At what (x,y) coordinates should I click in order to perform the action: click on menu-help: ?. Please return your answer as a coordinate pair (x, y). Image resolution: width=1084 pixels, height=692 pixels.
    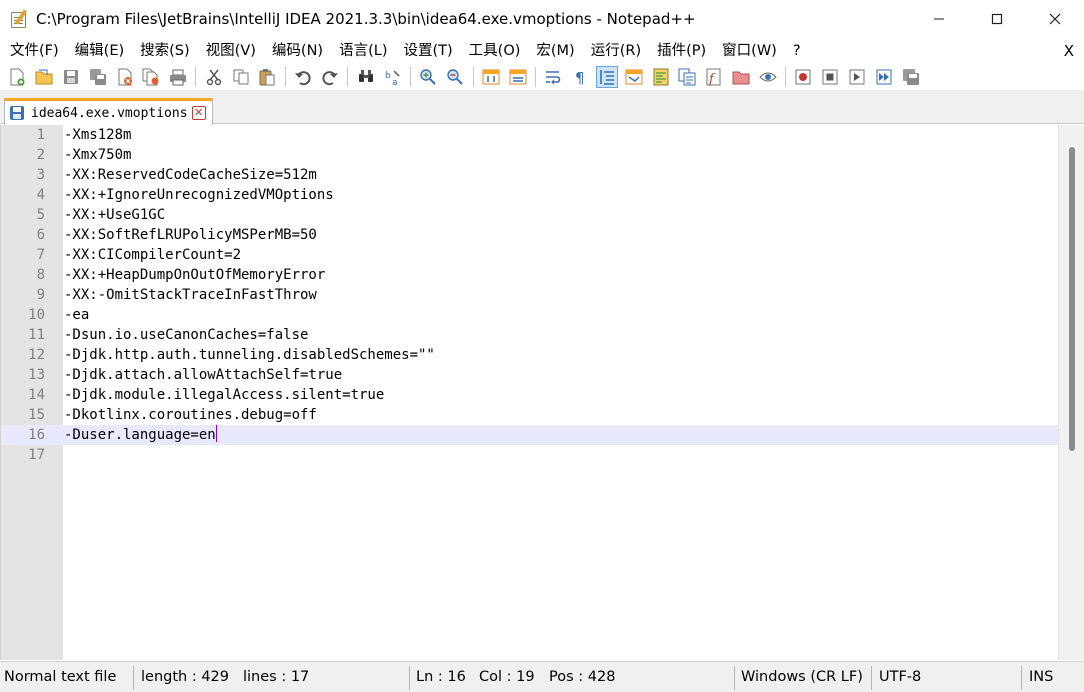
    Looking at the image, I should click on (797, 51).